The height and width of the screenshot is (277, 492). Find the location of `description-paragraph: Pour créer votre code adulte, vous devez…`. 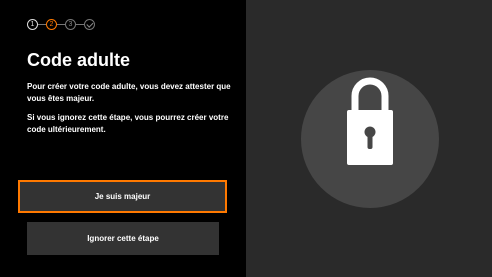

description-paragraph: Pour créer votre code adulte, vous devez… is located at coordinates (129, 92).